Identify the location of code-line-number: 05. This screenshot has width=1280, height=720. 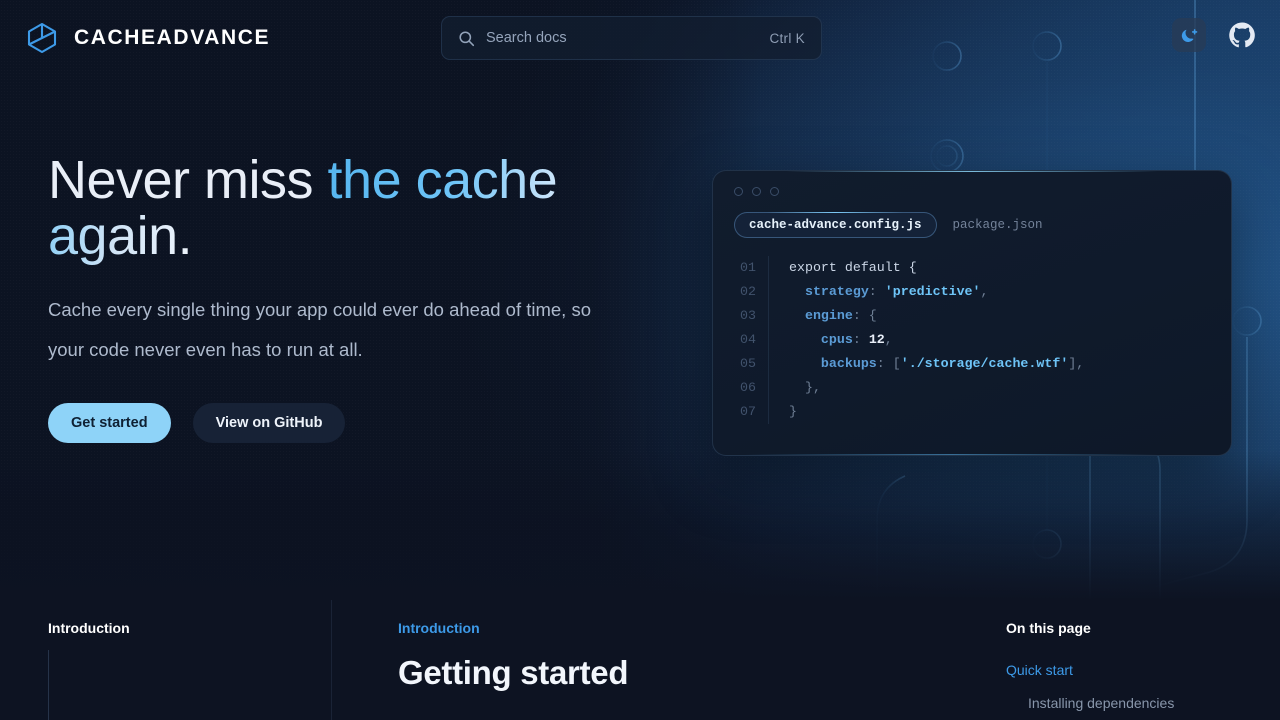
(741, 364).